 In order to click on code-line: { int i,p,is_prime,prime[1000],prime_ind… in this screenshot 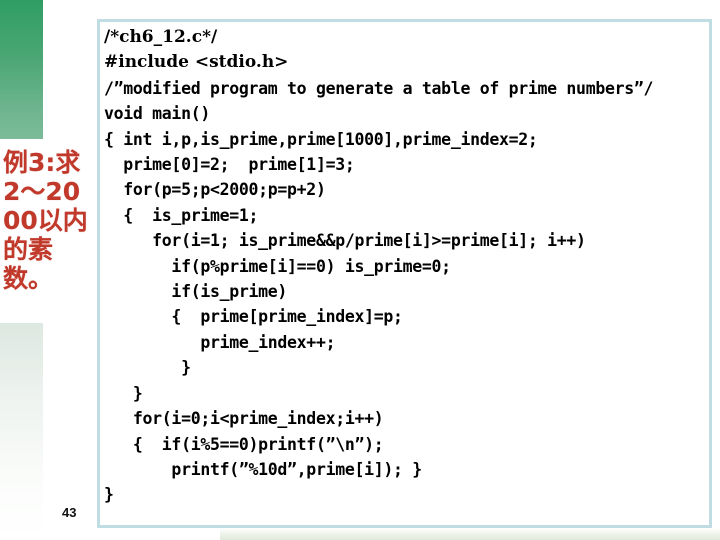, I will do `click(321, 139)`.